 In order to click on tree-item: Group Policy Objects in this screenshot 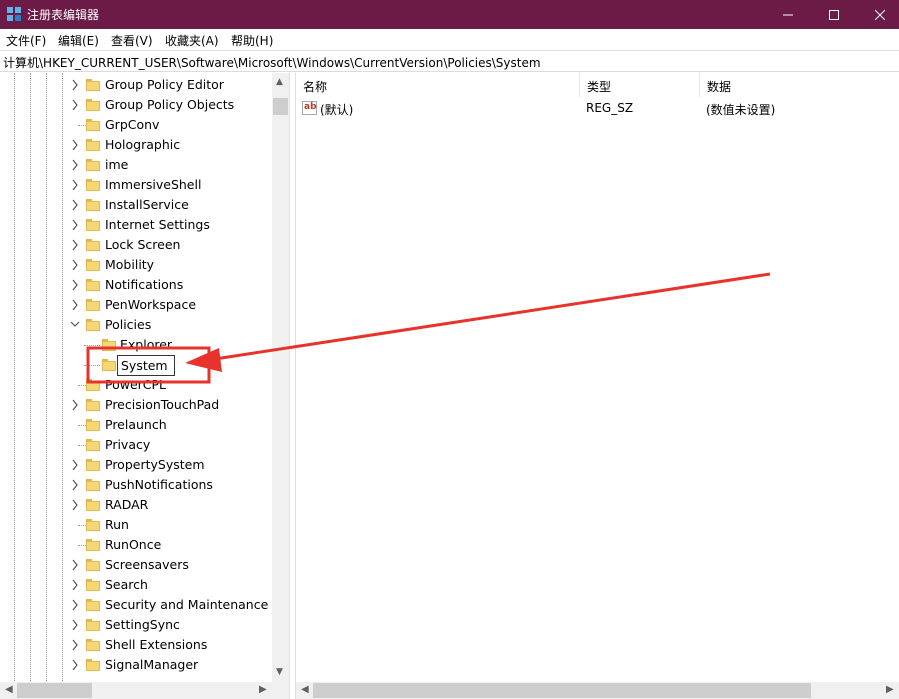, I will do `click(136, 105)`.